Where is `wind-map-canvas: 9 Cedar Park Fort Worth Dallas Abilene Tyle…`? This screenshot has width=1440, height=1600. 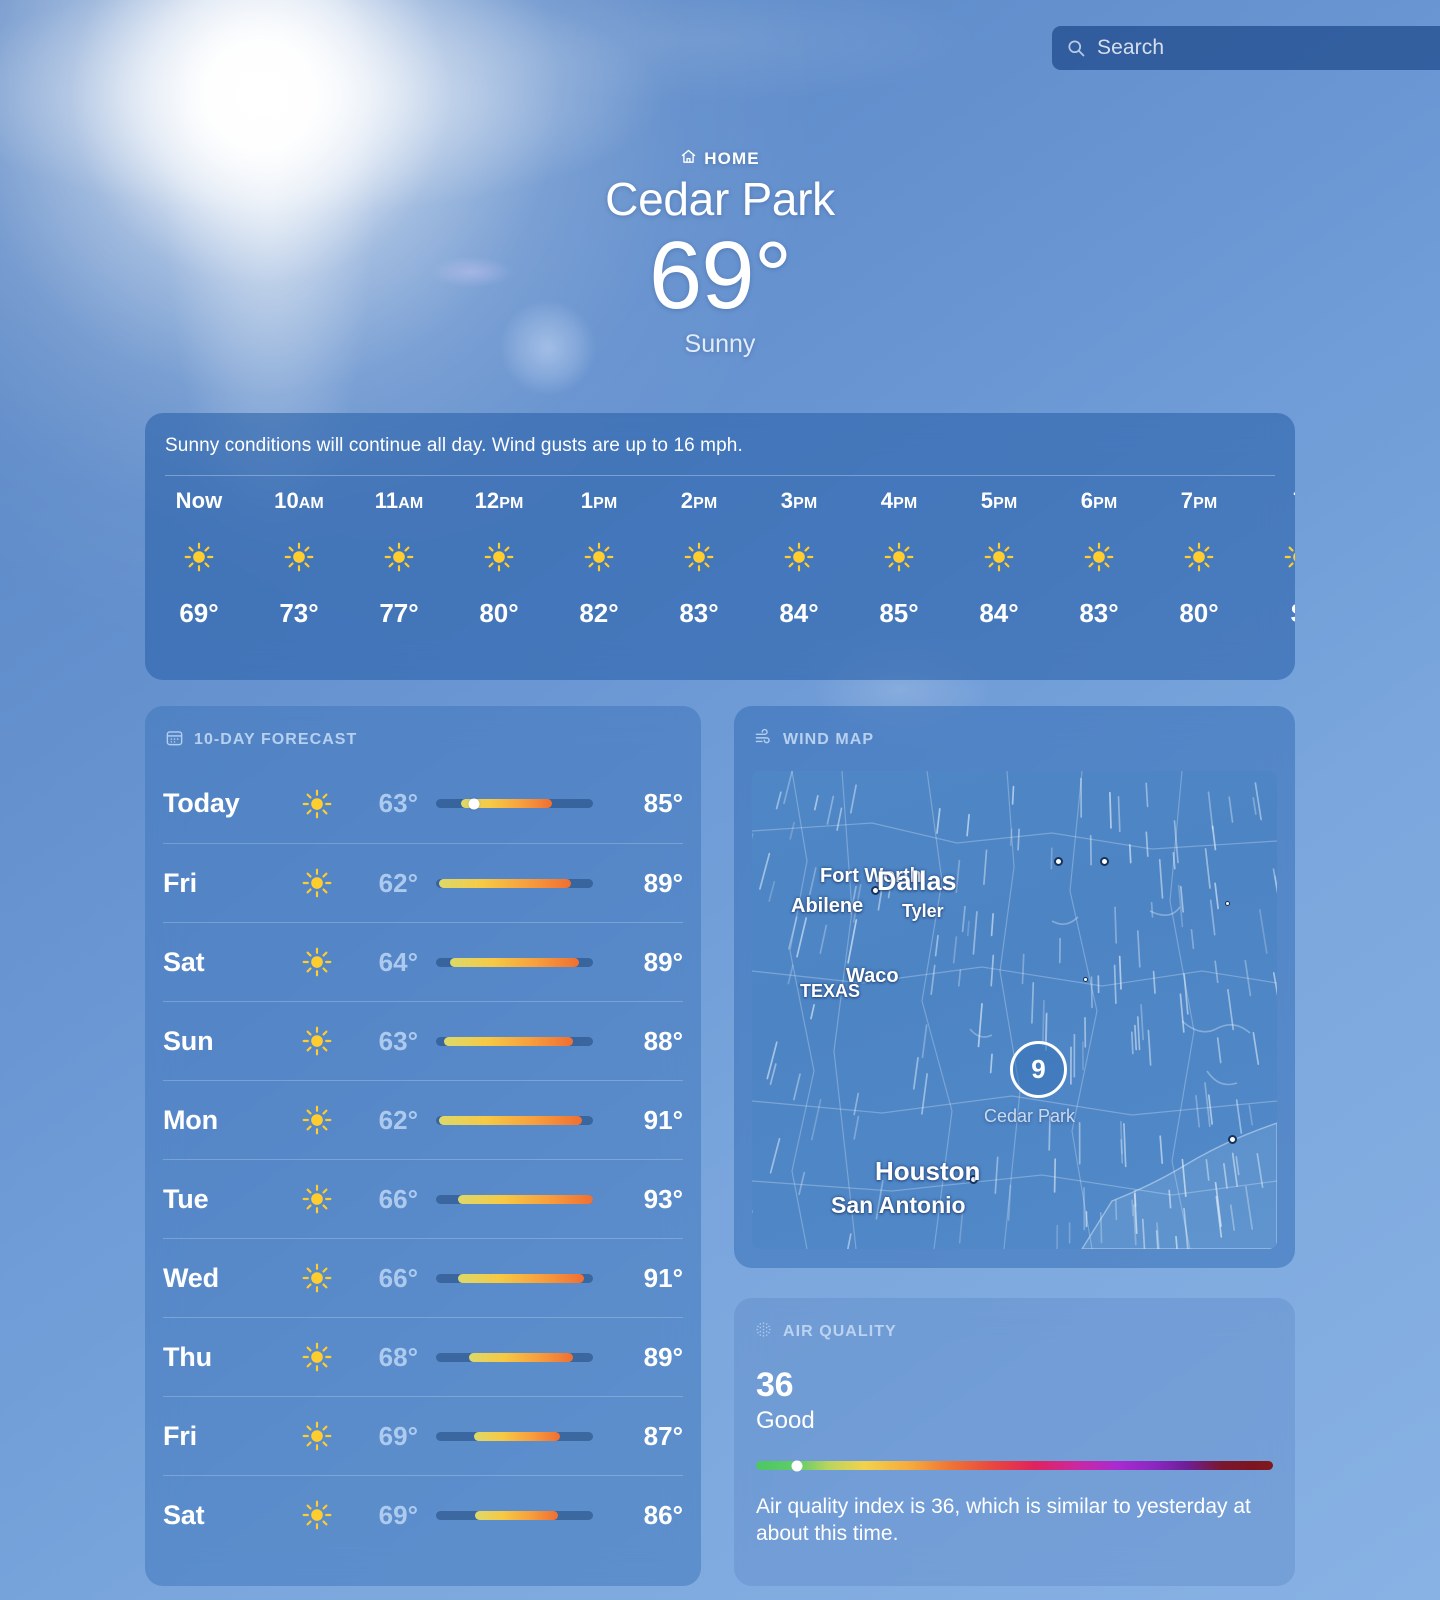 wind-map-canvas: 9 Cedar Park Fort Worth Dallas Abilene Tyle… is located at coordinates (1014, 1010).